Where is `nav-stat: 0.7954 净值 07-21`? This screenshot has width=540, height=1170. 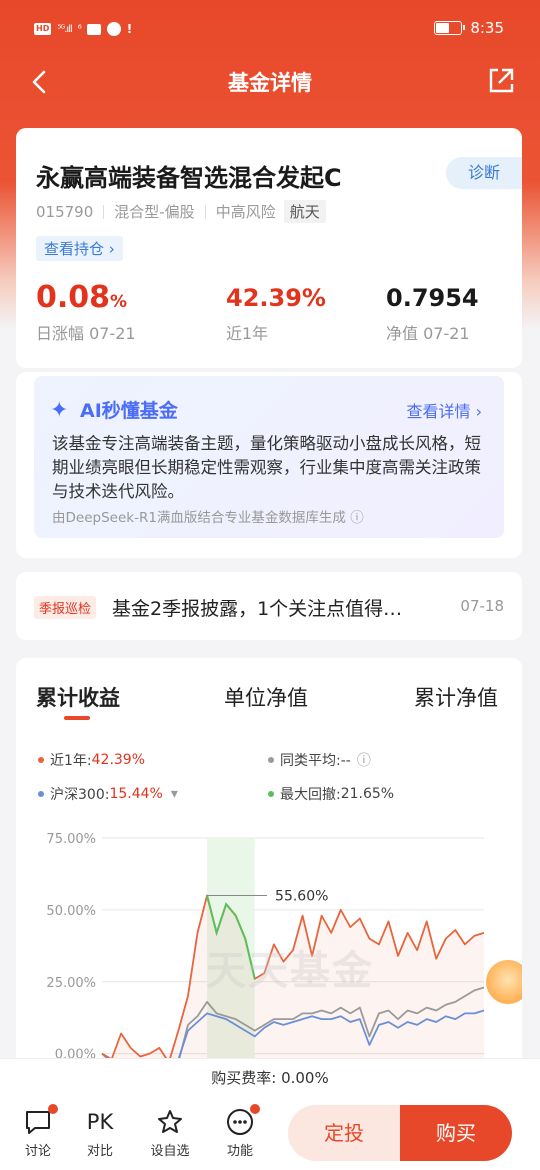 nav-stat: 0.7954 净值 07-21 is located at coordinates (432, 312).